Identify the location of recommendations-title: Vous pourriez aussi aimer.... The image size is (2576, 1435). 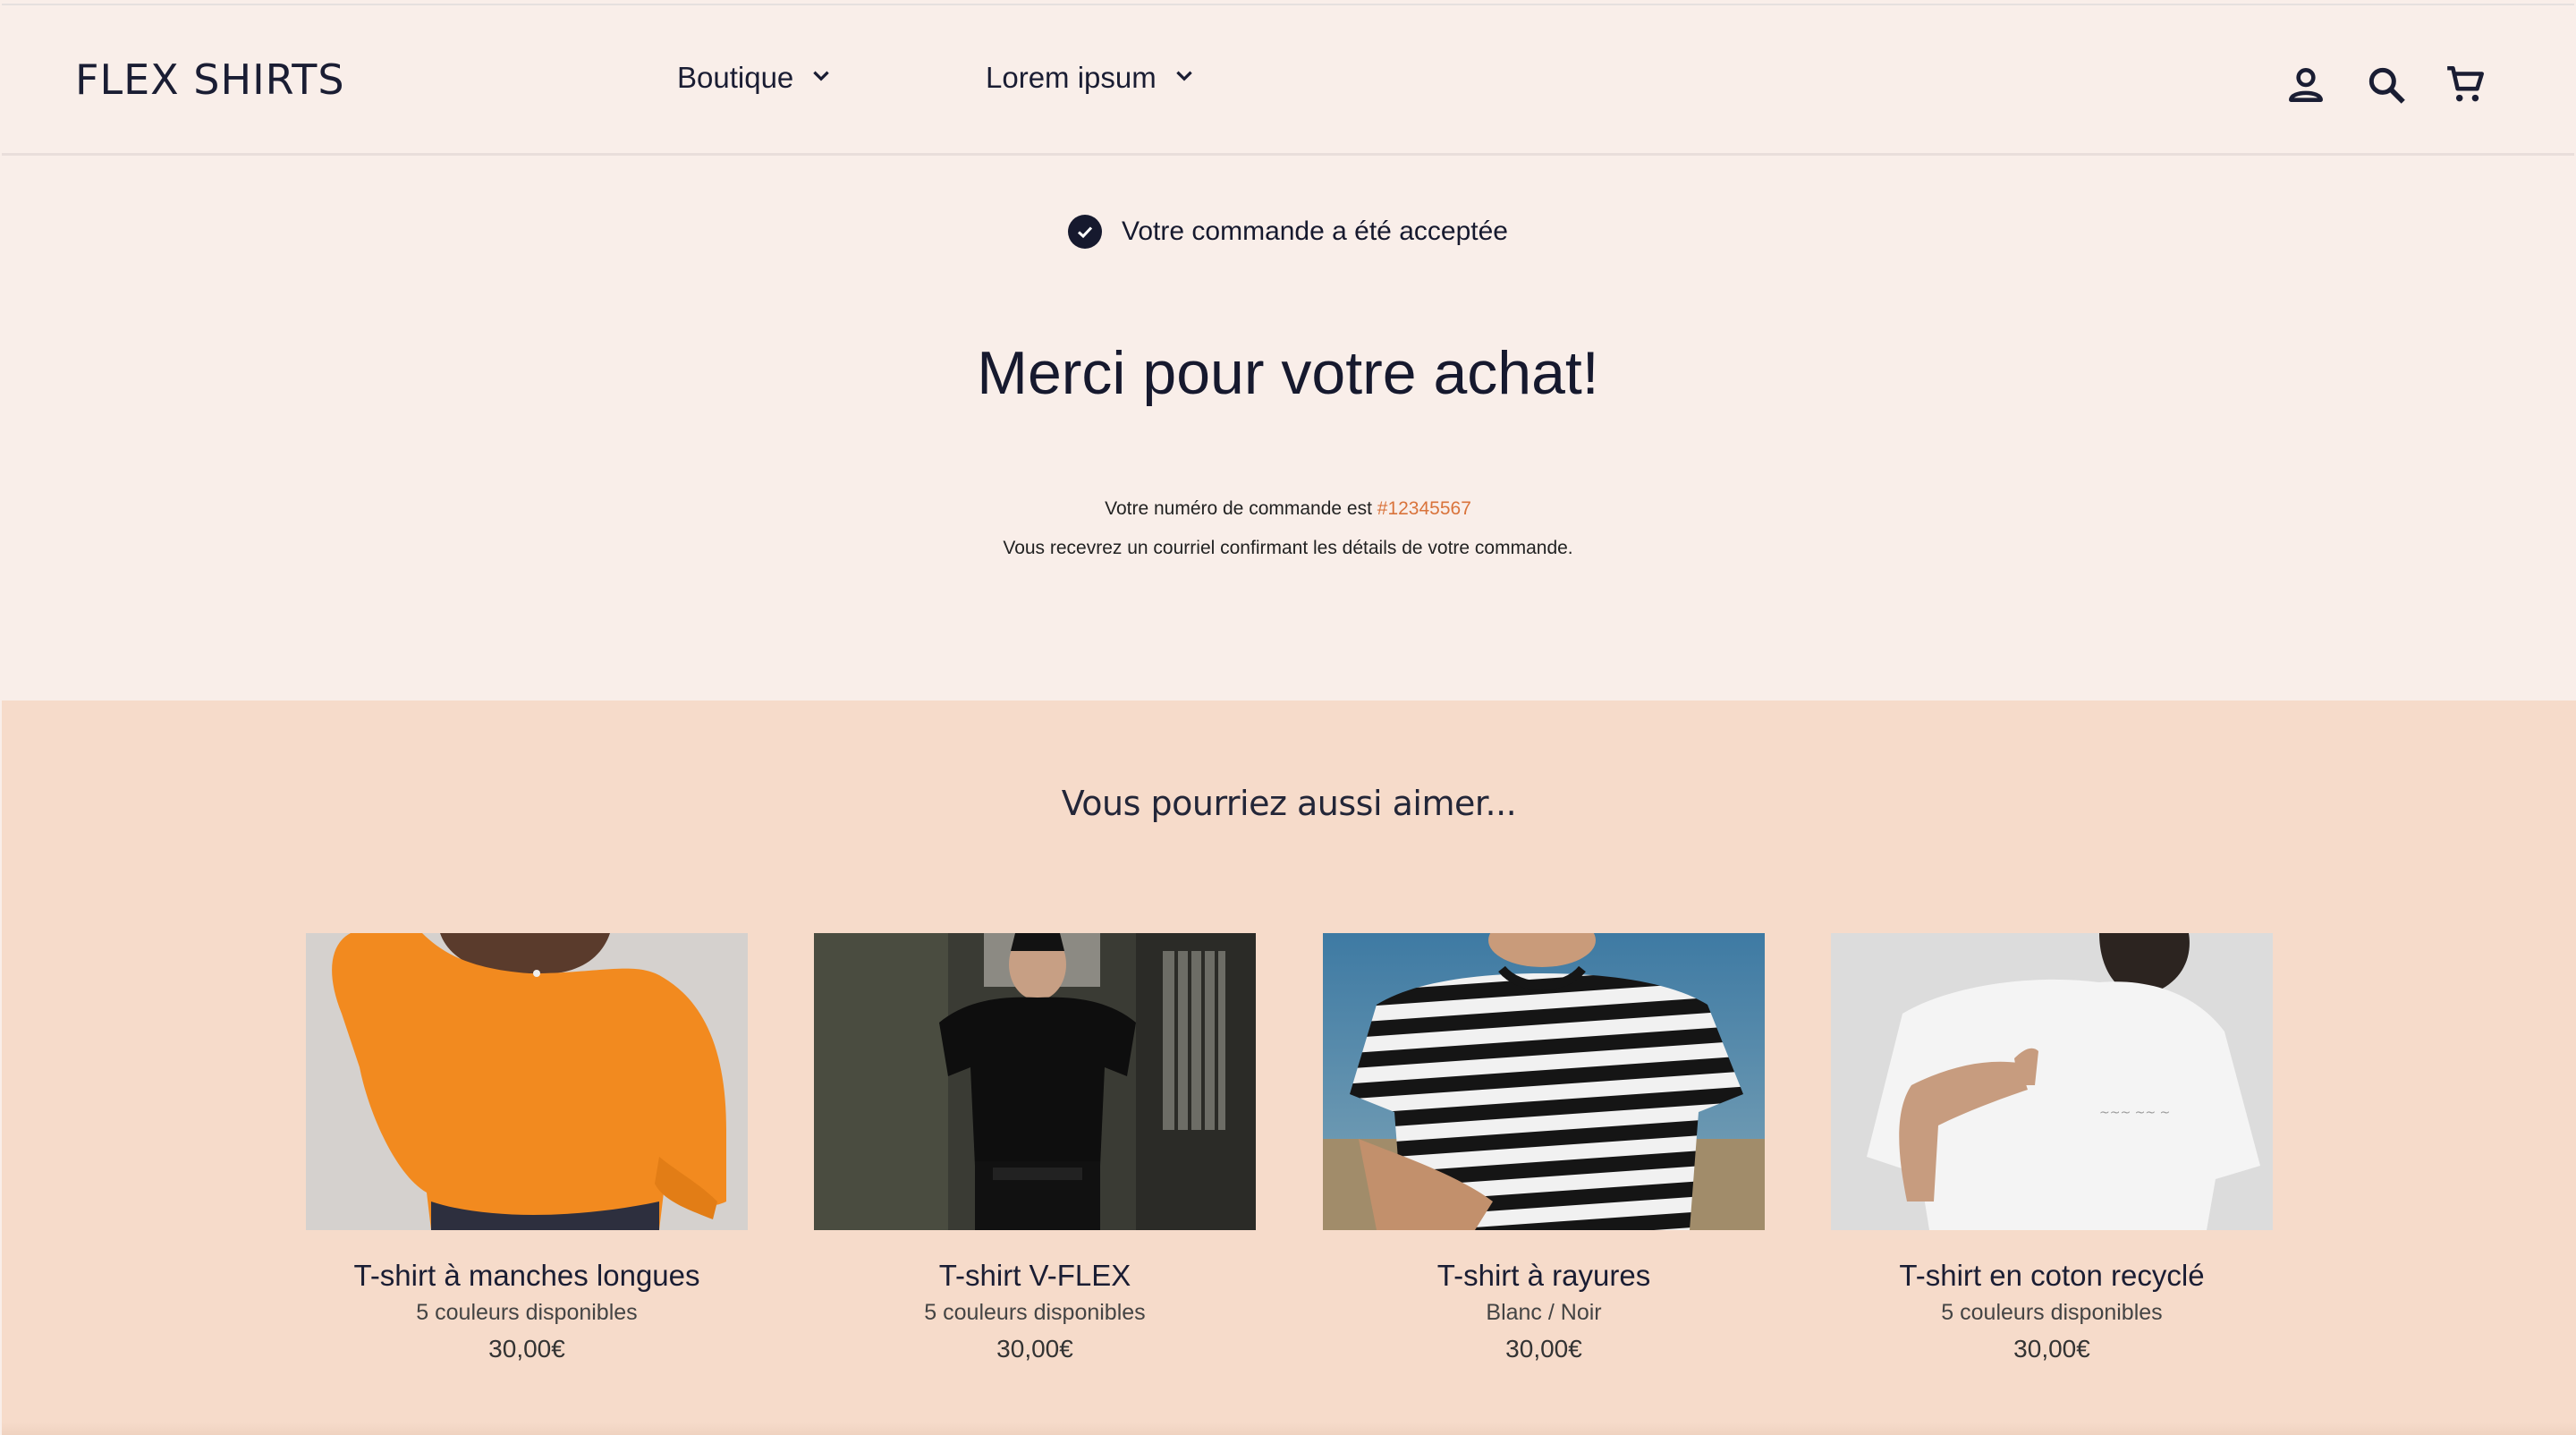
(1289, 803).